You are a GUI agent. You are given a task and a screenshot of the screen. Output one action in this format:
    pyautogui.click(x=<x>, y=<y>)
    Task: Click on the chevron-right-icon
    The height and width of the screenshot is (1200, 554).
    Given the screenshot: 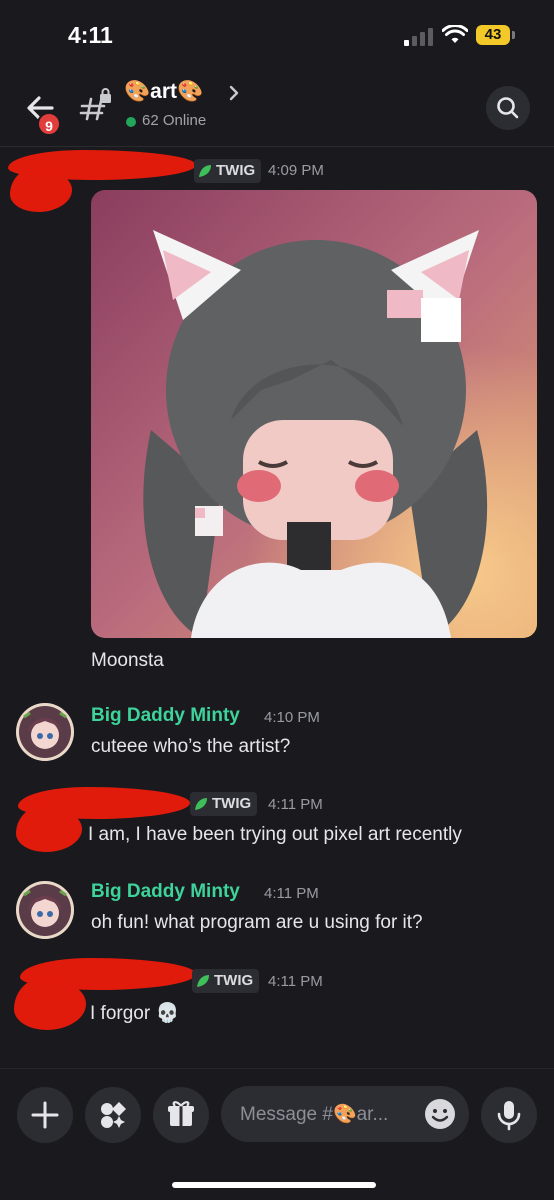 What is the action you would take?
    pyautogui.click(x=234, y=93)
    